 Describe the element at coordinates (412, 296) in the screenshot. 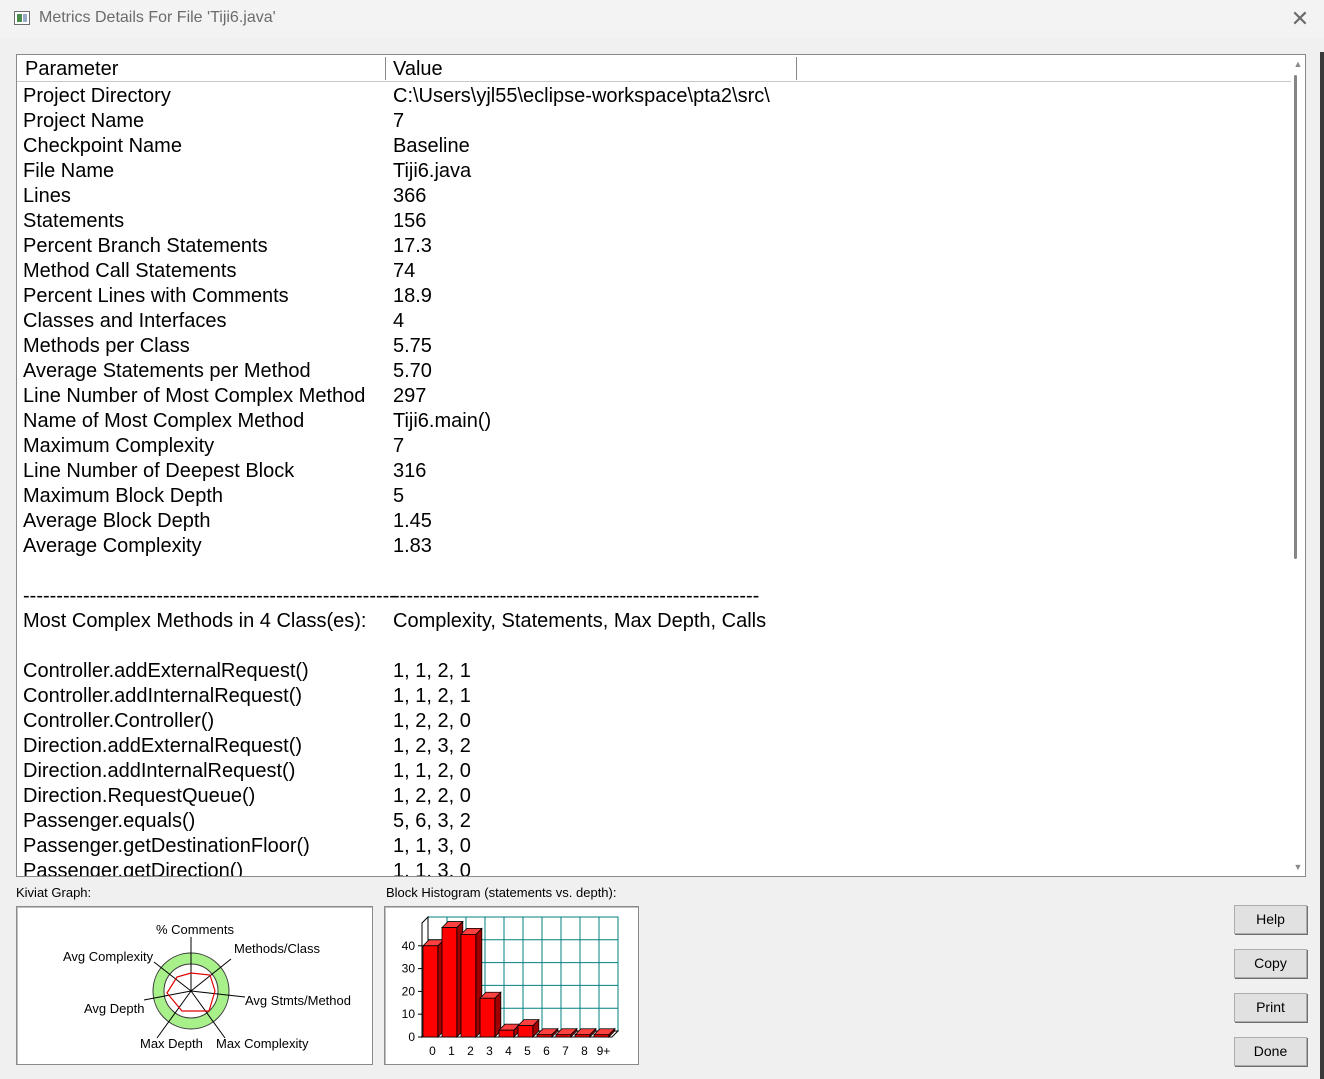

I see `row-value: 18.9` at that location.